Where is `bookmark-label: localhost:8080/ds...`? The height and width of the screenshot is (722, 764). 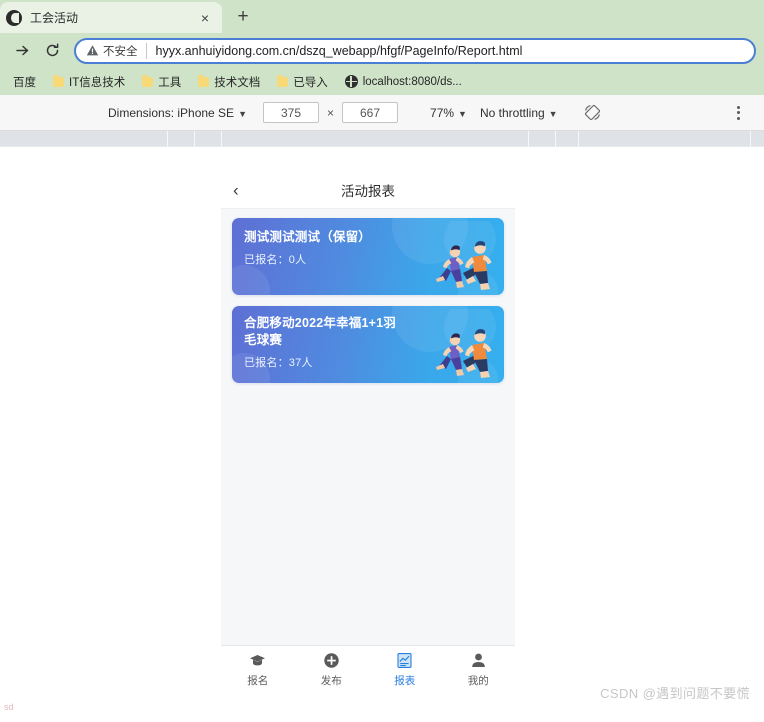 bookmark-label: localhost:8080/ds... is located at coordinates (412, 81).